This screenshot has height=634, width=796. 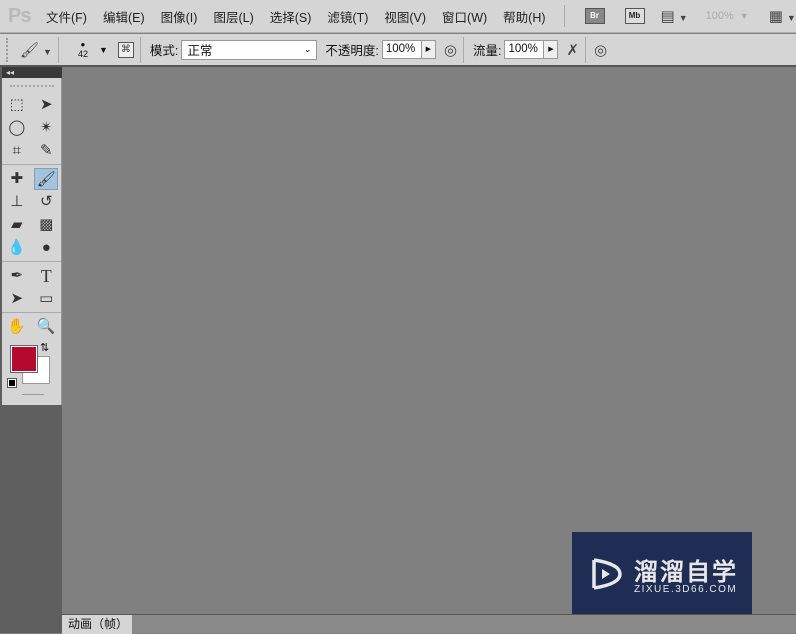 I want to click on eyedropper-tool-icon: ✎, so click(x=46, y=151).